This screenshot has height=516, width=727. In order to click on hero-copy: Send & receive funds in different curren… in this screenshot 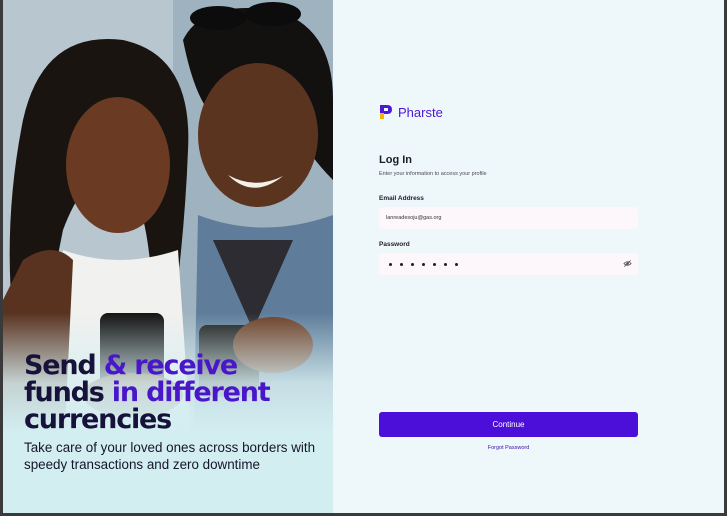, I will do `click(174, 412)`.